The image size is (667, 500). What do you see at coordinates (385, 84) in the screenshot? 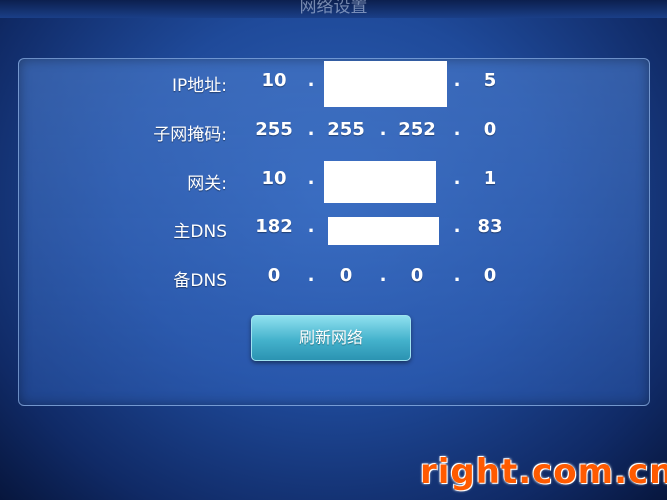
I see `redacted-ip-octets` at bounding box center [385, 84].